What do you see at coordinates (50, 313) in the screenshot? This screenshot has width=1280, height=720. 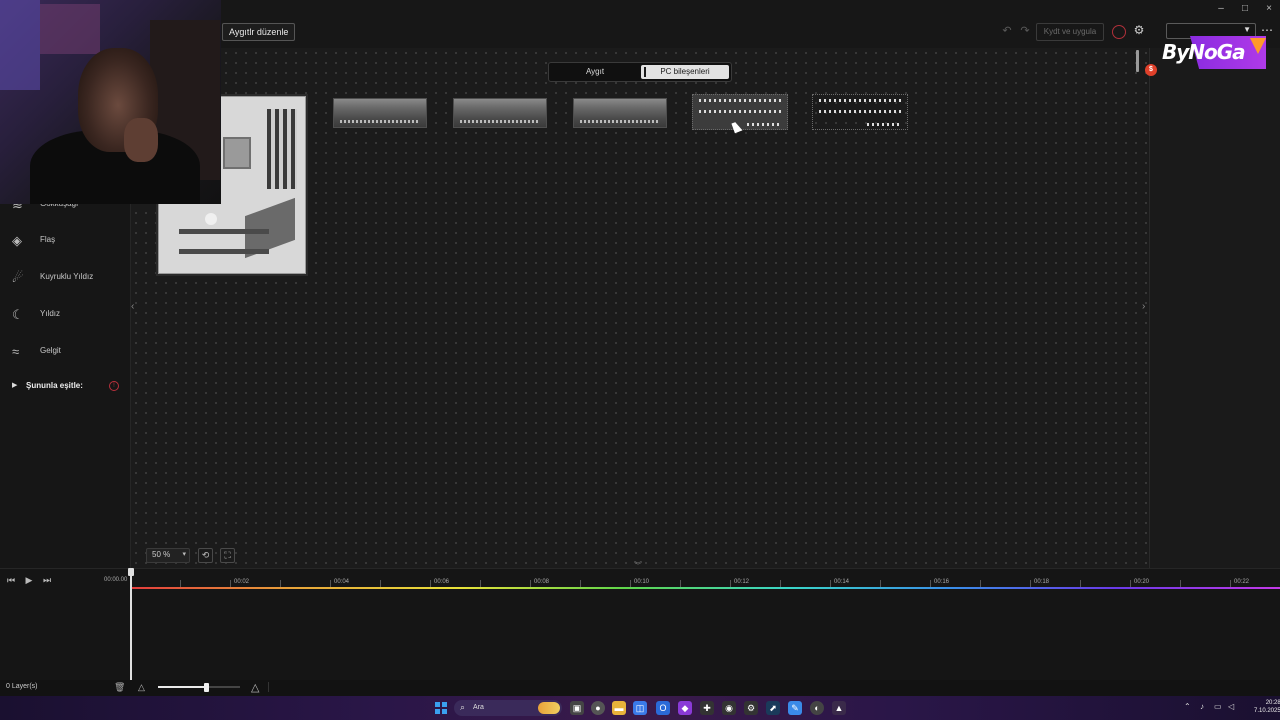 I see `effect-label: Yıldız` at bounding box center [50, 313].